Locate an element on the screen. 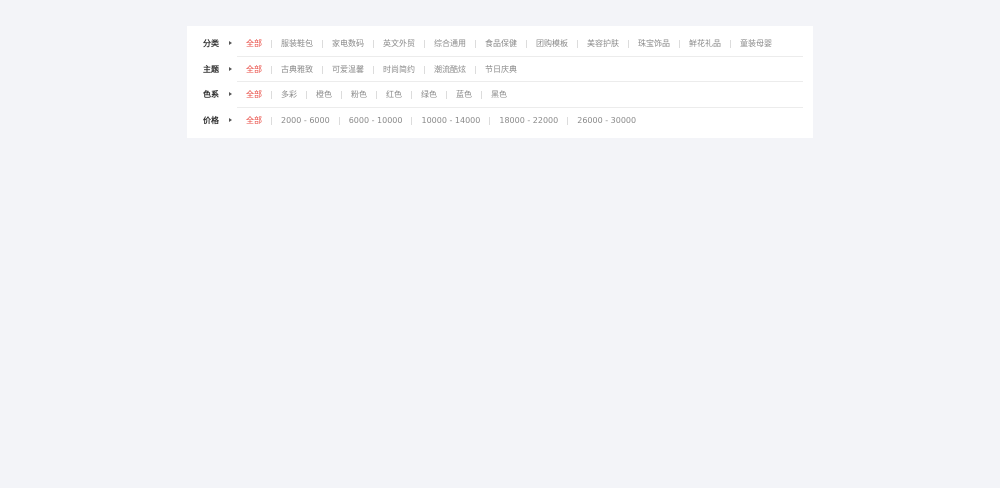 The width and height of the screenshot is (1000, 488). filter-option: 多彩 is located at coordinates (289, 94).